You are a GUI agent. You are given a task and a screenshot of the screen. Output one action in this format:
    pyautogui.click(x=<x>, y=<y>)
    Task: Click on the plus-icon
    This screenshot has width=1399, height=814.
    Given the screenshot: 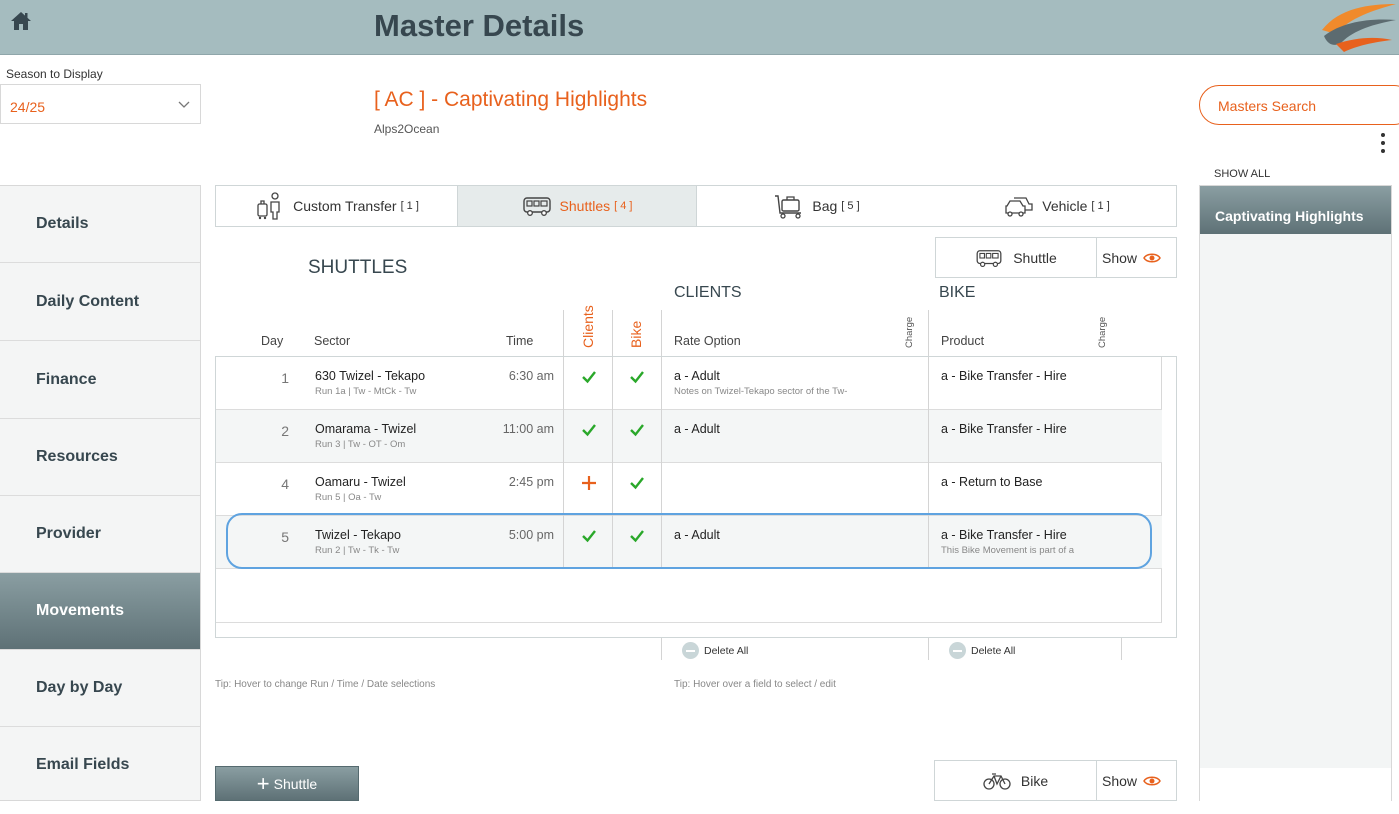 What is the action you would take?
    pyautogui.click(x=589, y=483)
    